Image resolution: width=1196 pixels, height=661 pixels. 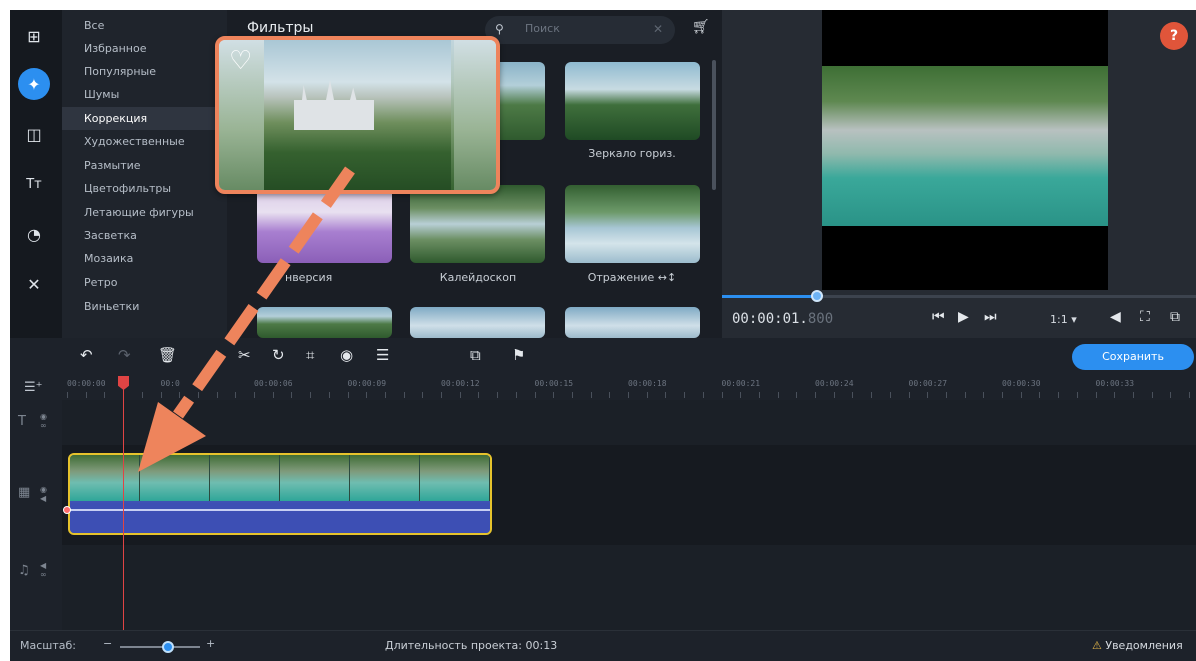 What do you see at coordinates (144, 71) in the screenshot?
I see `category-item: Популярные` at bounding box center [144, 71].